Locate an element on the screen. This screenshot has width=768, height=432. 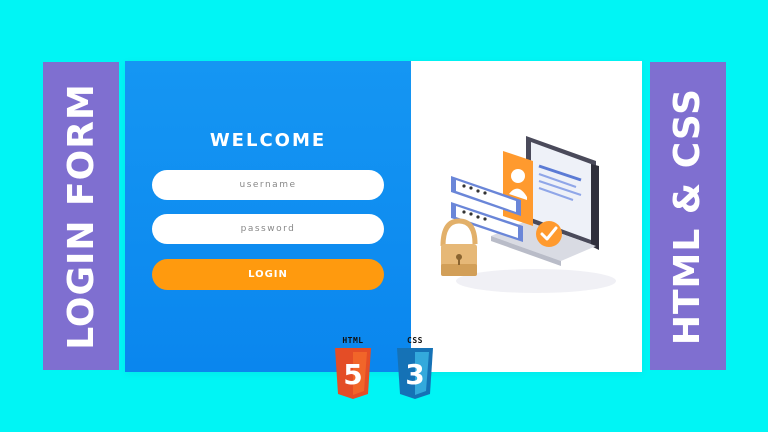
html5-label: HTML is located at coordinates (353, 340).